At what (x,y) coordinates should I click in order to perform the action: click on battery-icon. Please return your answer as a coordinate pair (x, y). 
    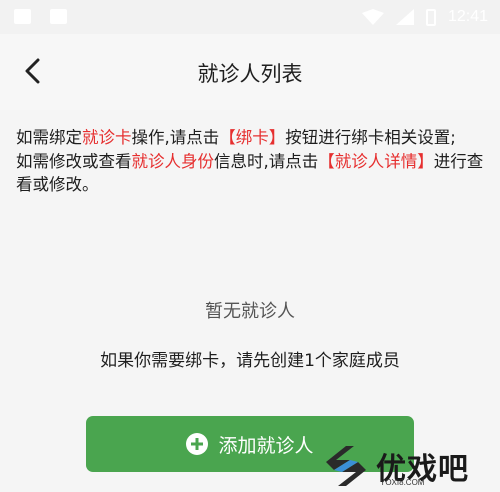
    Looking at the image, I should click on (430, 17).